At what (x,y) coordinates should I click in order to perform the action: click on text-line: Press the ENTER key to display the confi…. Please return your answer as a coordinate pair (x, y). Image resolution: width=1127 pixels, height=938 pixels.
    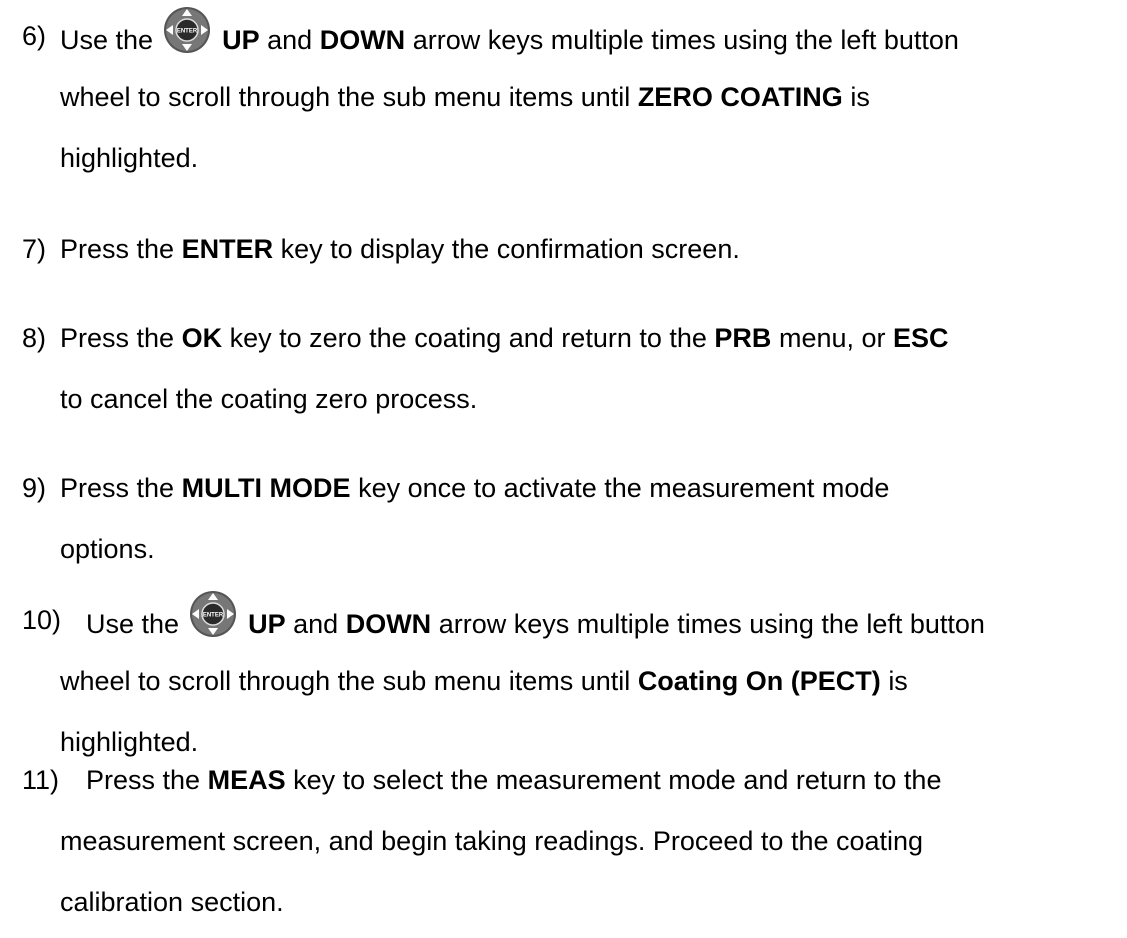
    Looking at the image, I should click on (400, 249).